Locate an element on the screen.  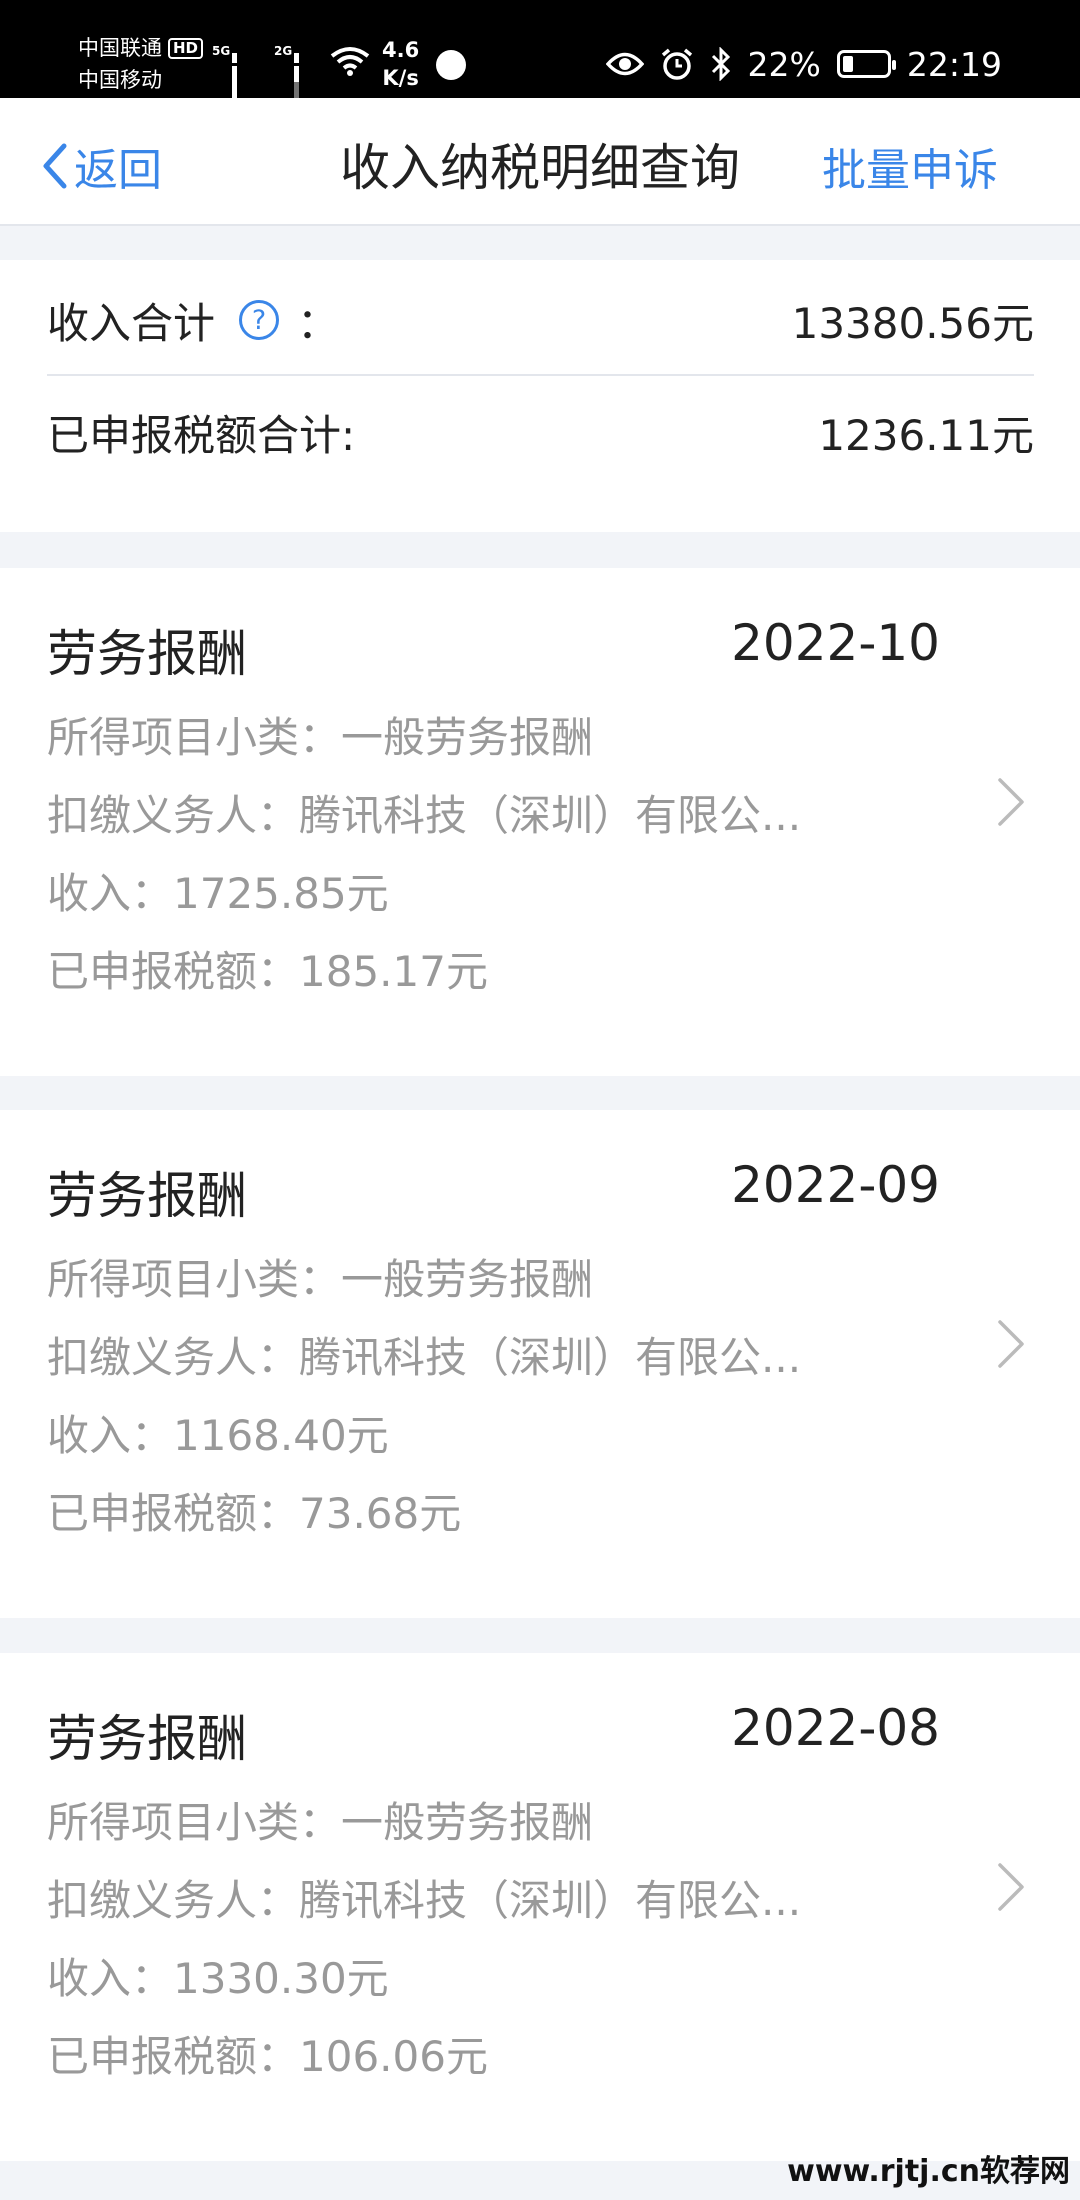
hd-badge: HD is located at coordinates (186, 48).